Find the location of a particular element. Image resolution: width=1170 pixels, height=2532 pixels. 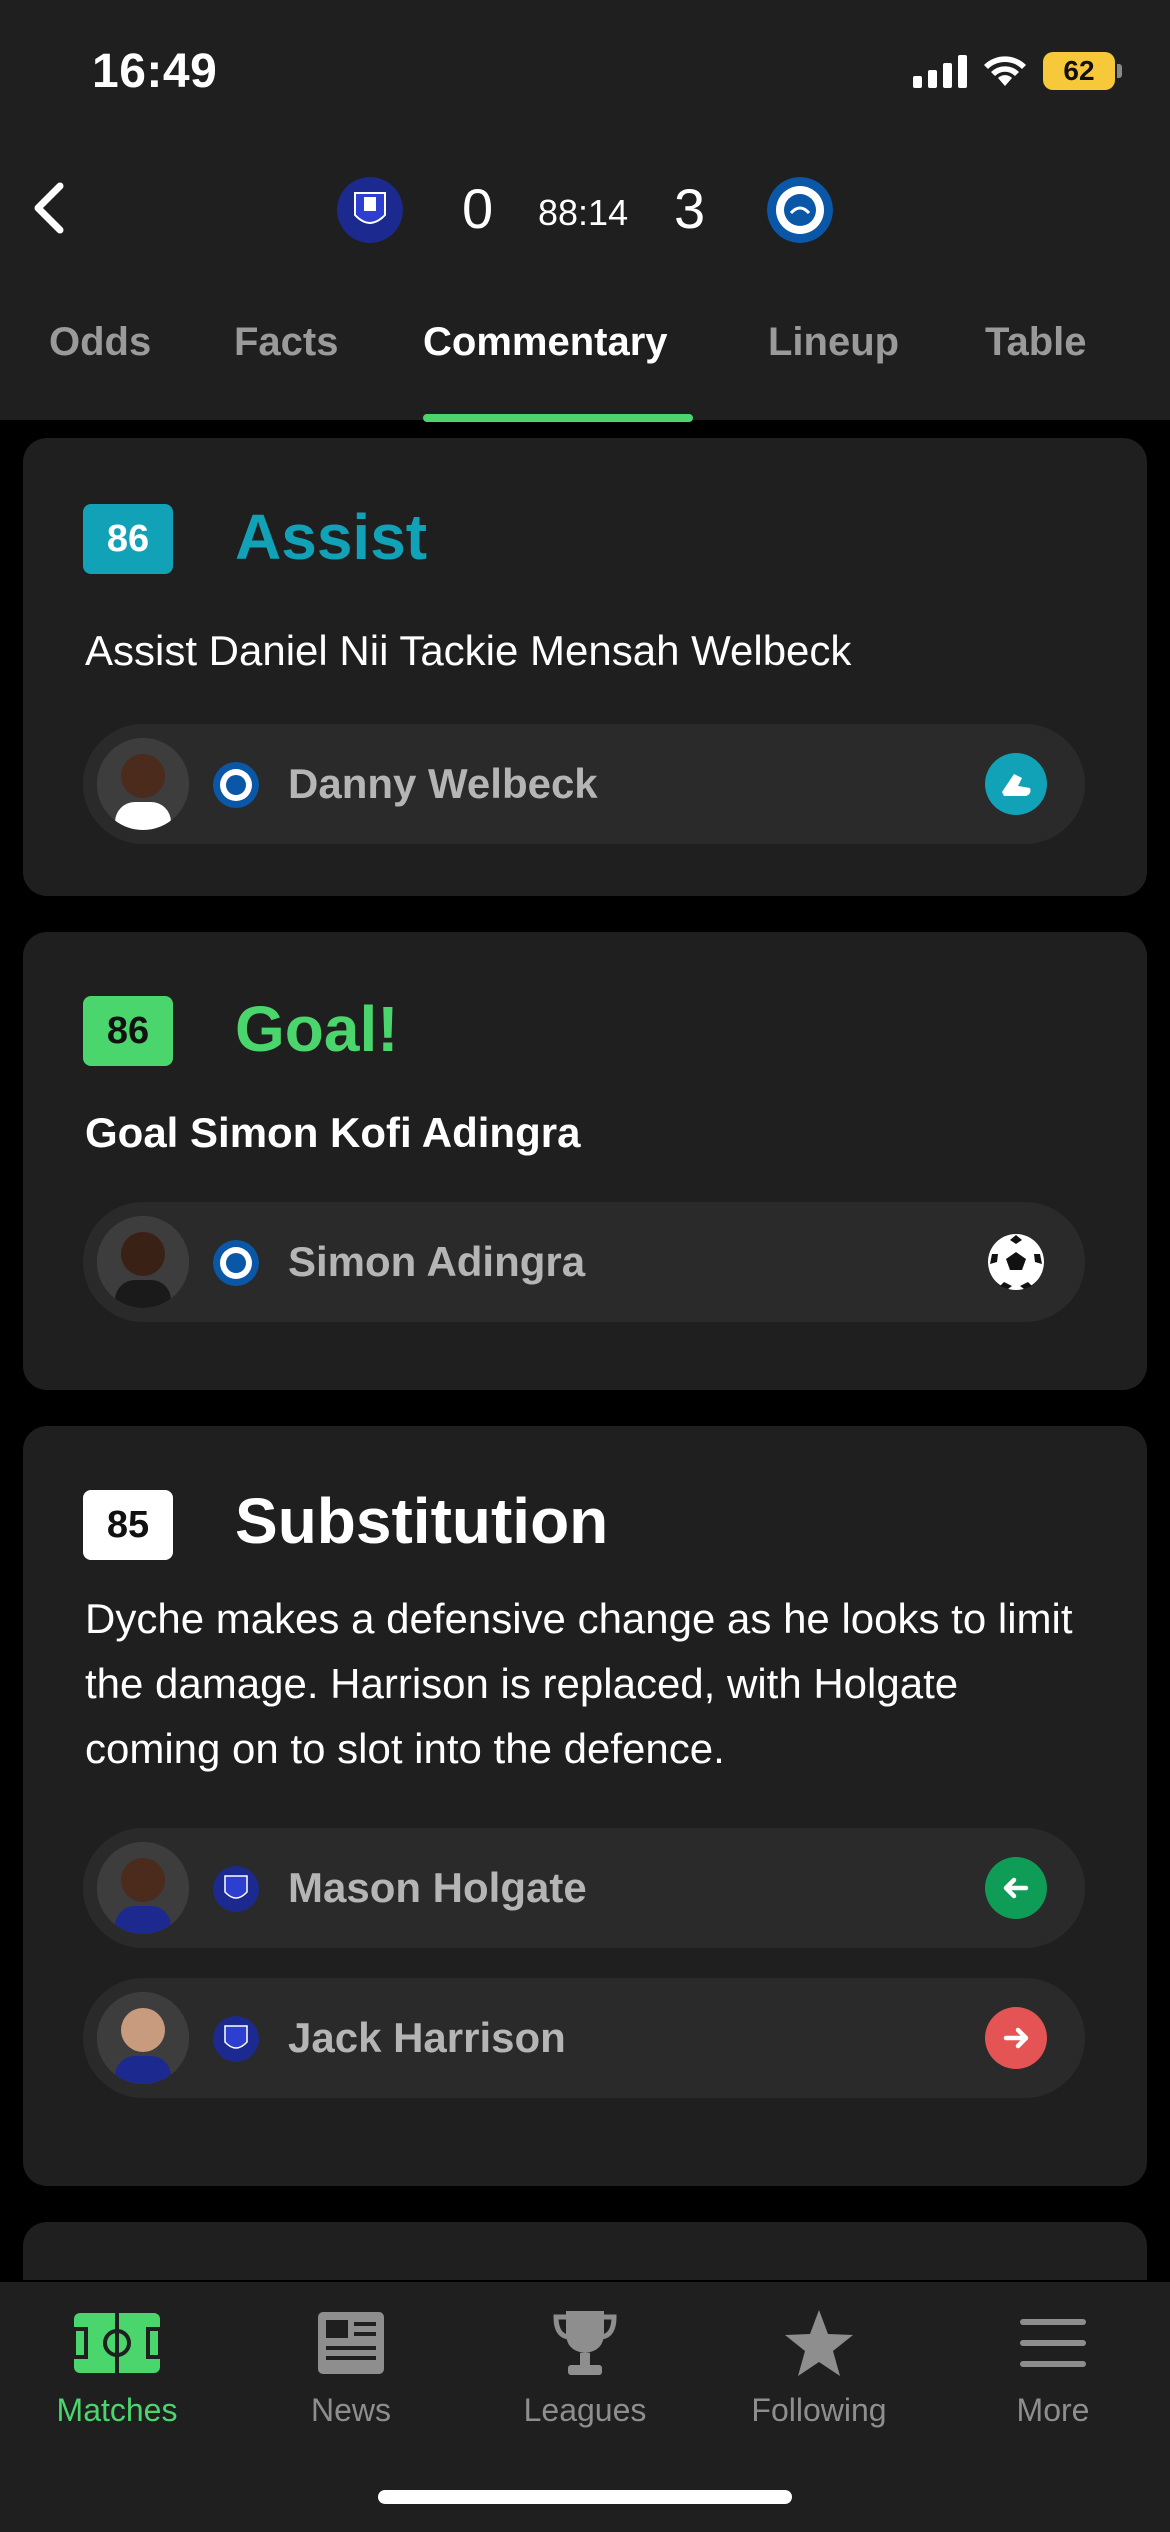

nav-label: More is located at coordinates (1053, 2410).